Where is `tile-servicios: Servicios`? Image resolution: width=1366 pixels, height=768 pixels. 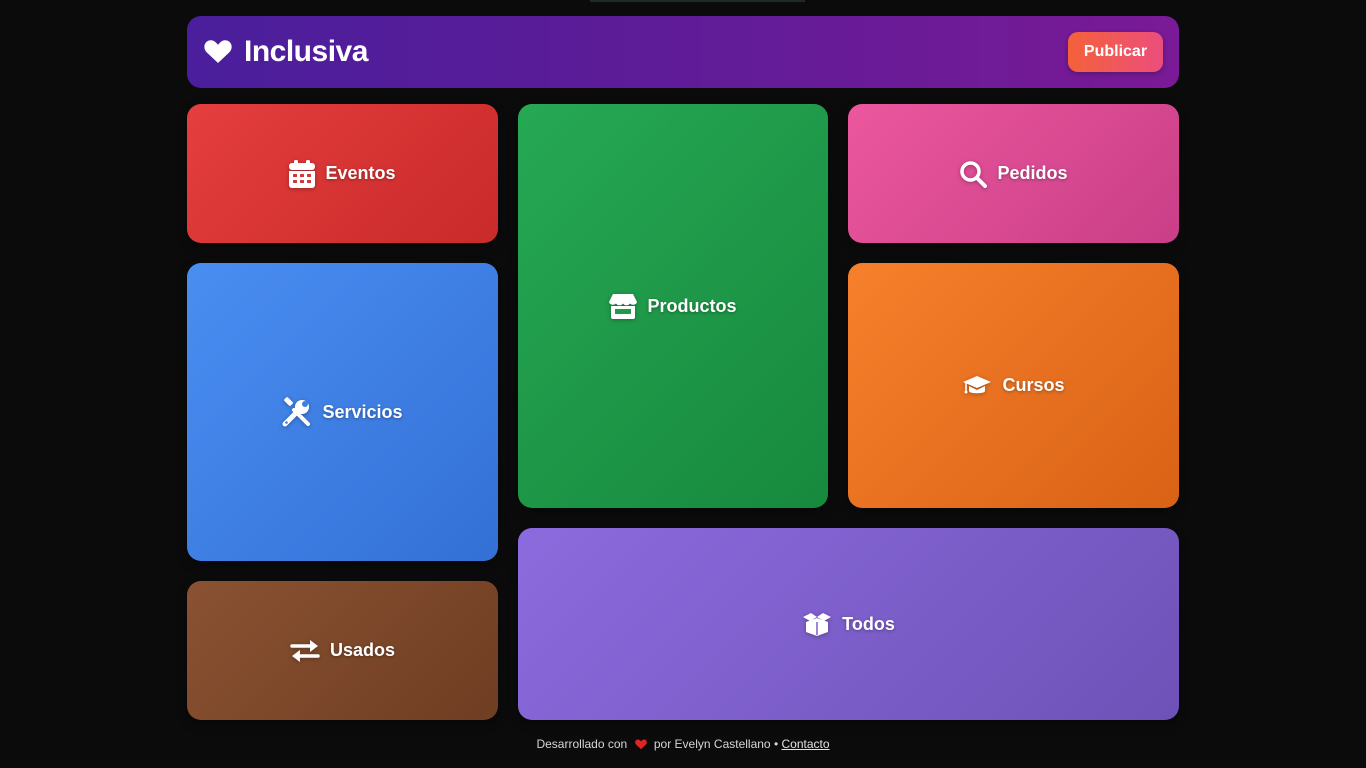 tile-servicios: Servicios is located at coordinates (342, 412).